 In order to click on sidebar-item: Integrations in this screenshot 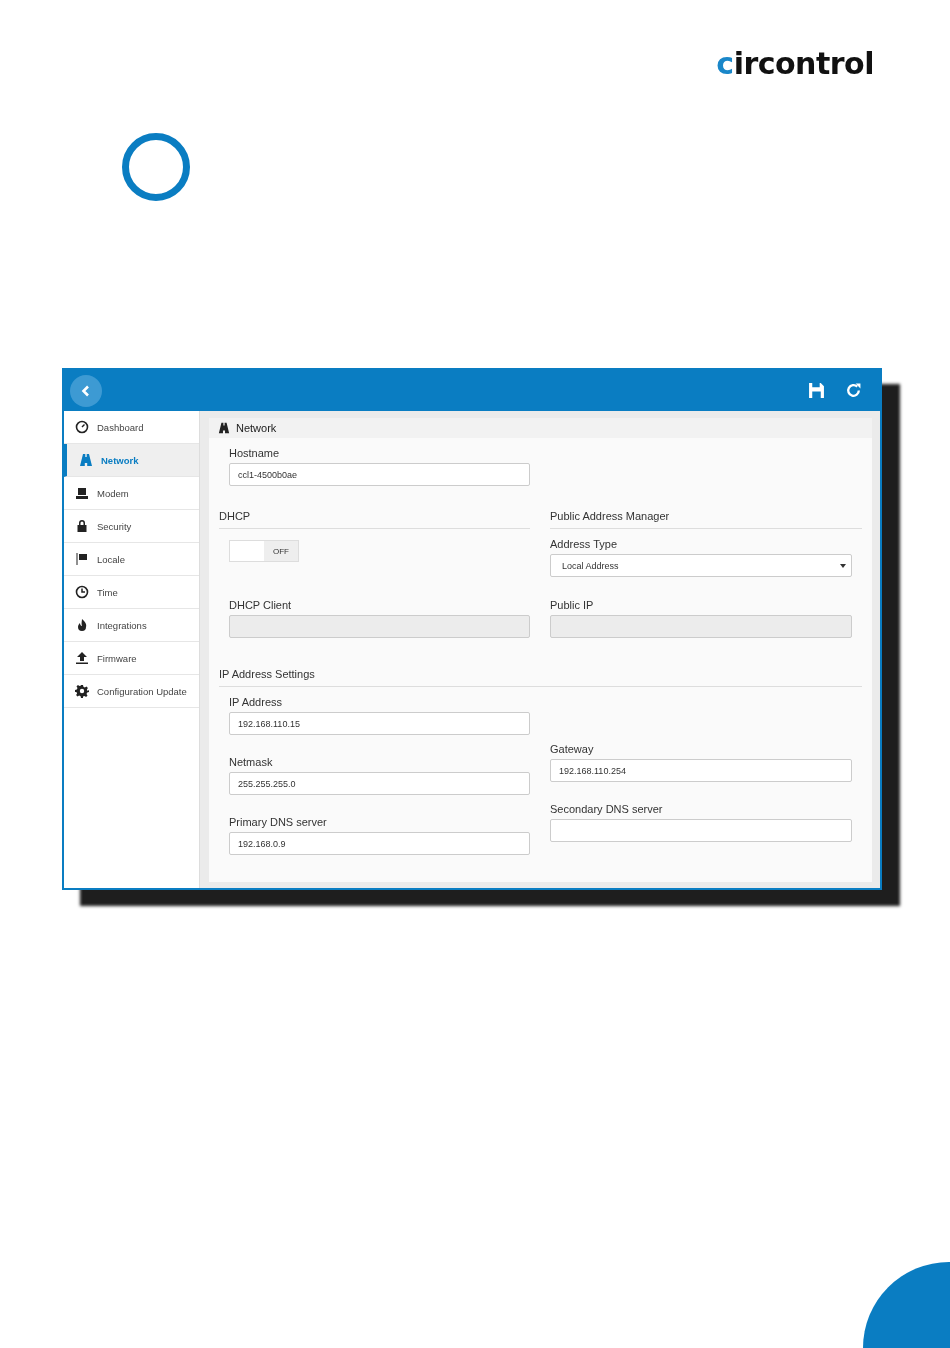, I will do `click(131, 625)`.